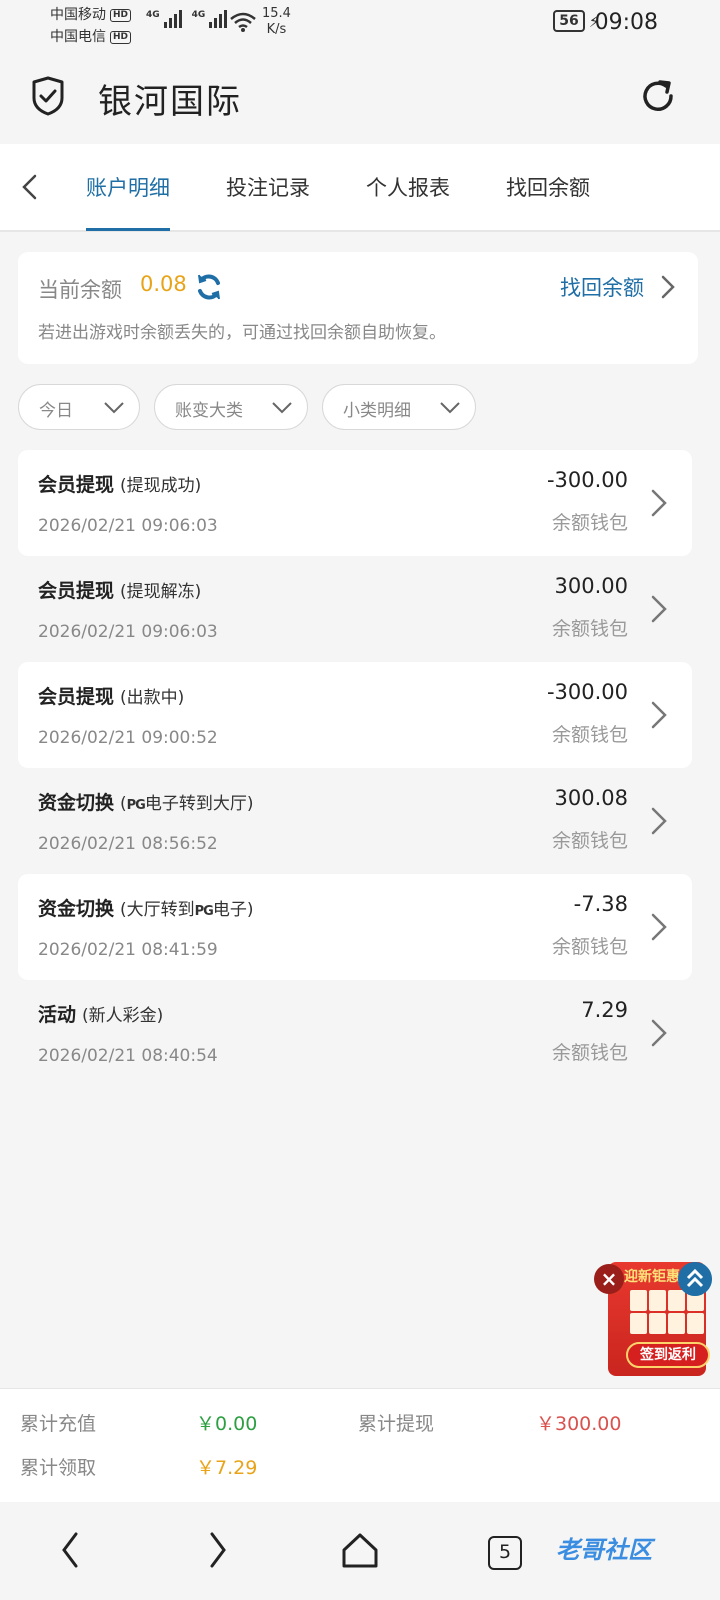  I want to click on tabs-count-button: 5, so click(505, 1553).